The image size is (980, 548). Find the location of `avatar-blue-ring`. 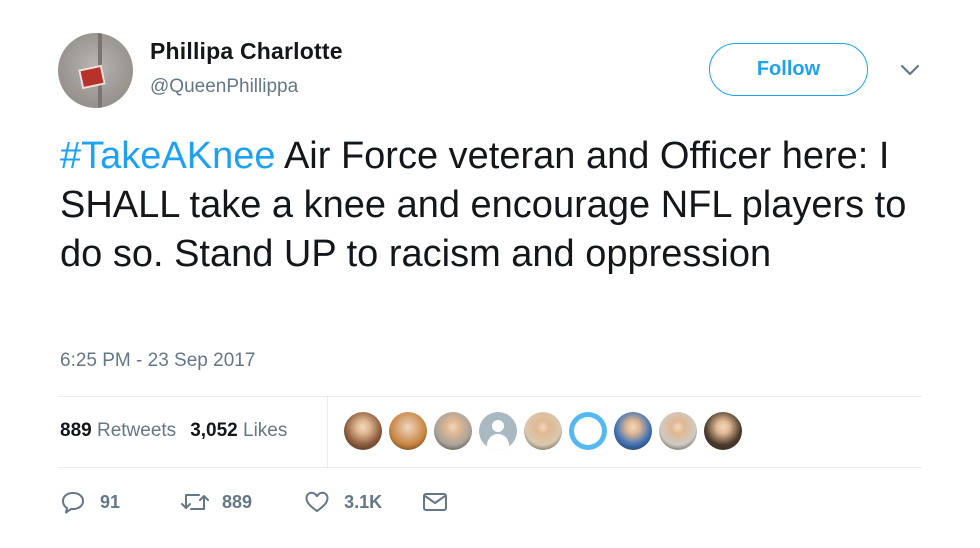

avatar-blue-ring is located at coordinates (588, 431).